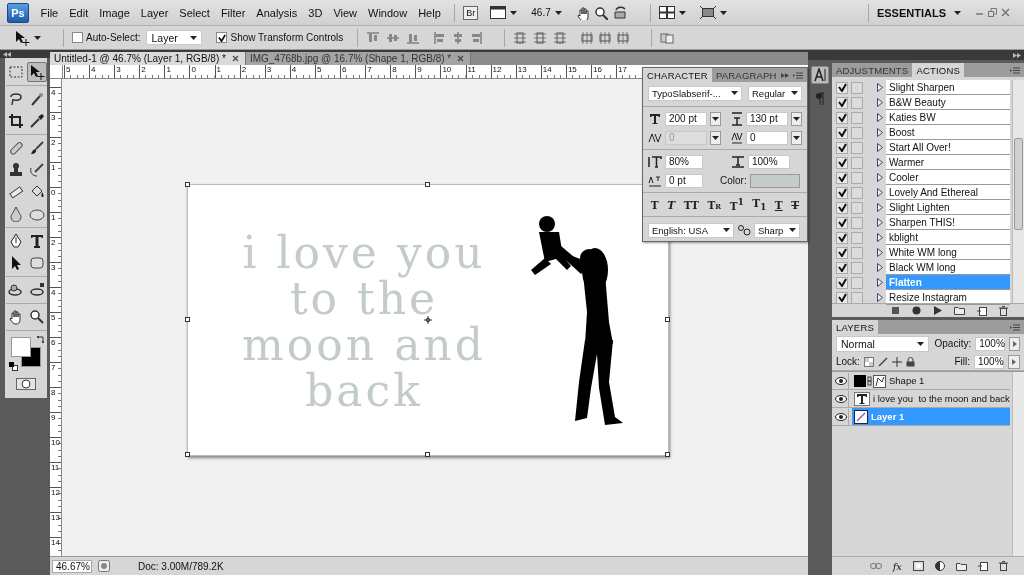 Image resolution: width=1024 pixels, height=575 pixels. What do you see at coordinates (855, 327) in the screenshot?
I see `panel-tab: LAYERS` at bounding box center [855, 327].